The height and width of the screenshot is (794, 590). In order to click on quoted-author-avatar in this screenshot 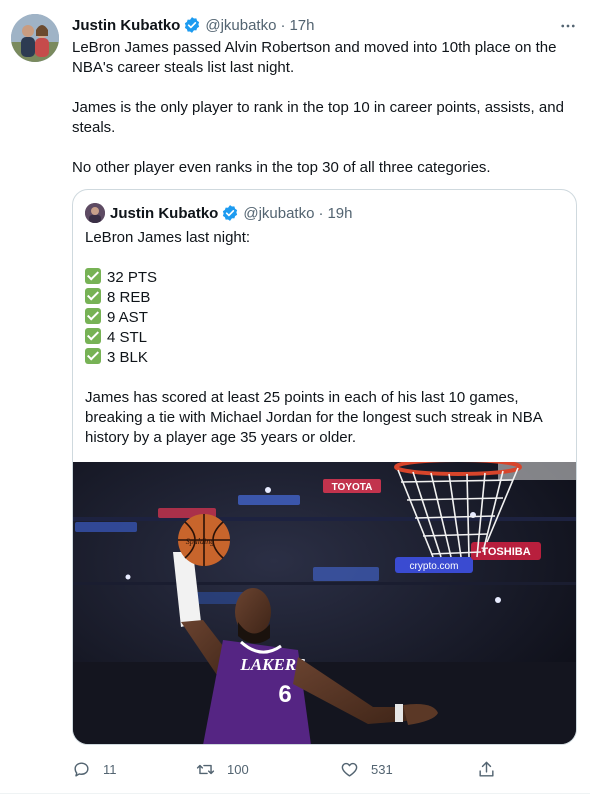, I will do `click(95, 213)`.